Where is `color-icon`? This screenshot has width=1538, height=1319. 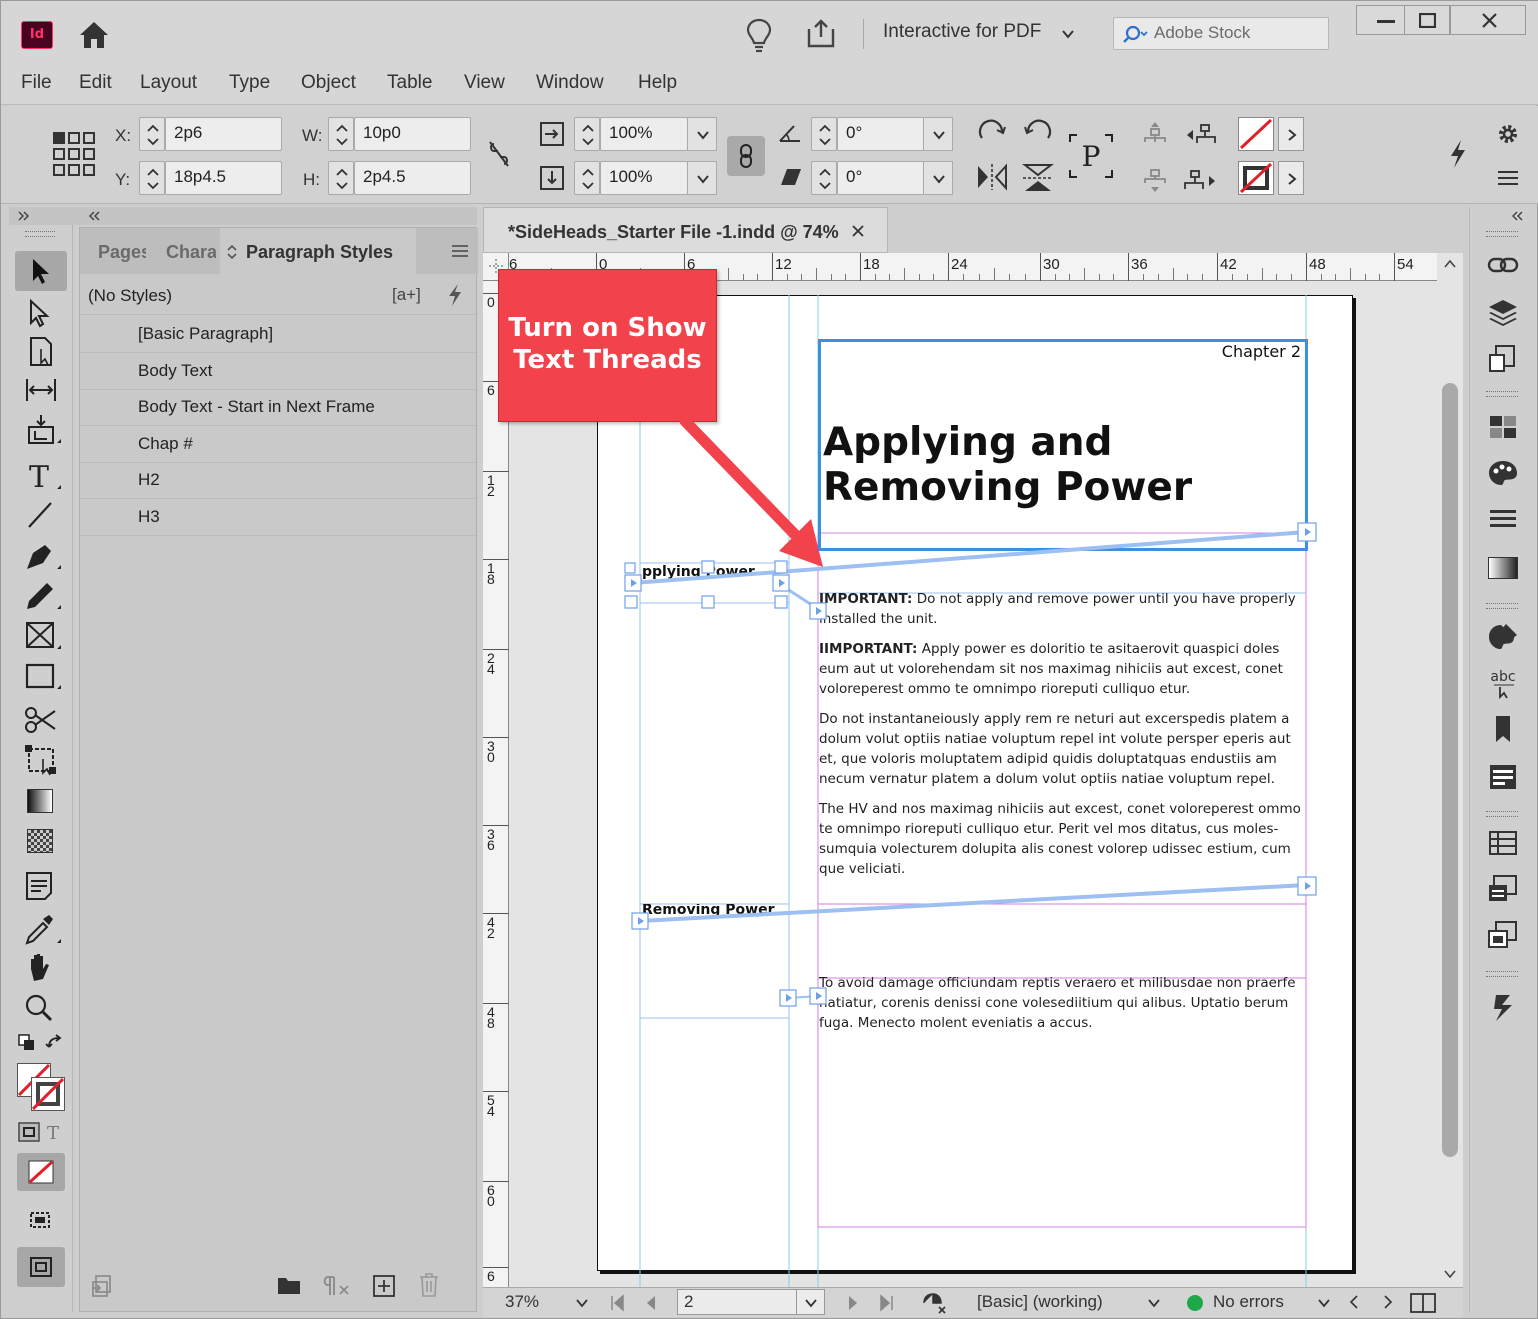
color-icon is located at coordinates (1503, 473).